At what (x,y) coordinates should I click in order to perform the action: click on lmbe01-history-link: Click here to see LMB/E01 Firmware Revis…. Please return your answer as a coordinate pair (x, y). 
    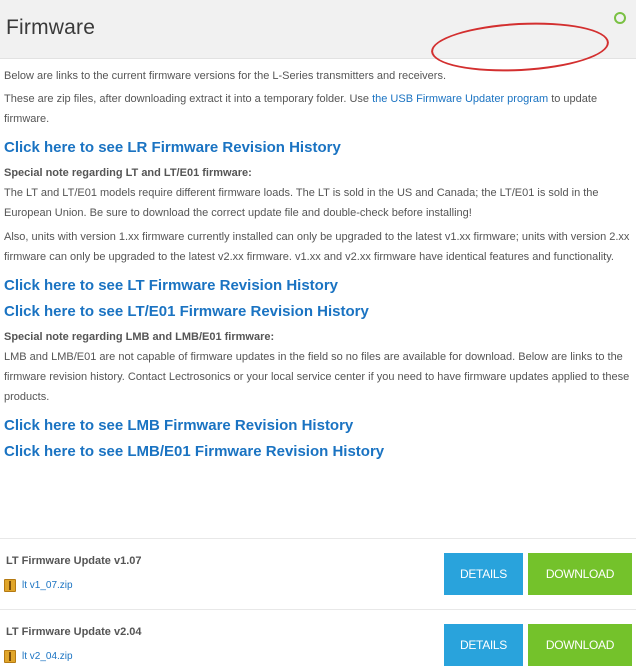
    Looking at the image, I should click on (318, 452).